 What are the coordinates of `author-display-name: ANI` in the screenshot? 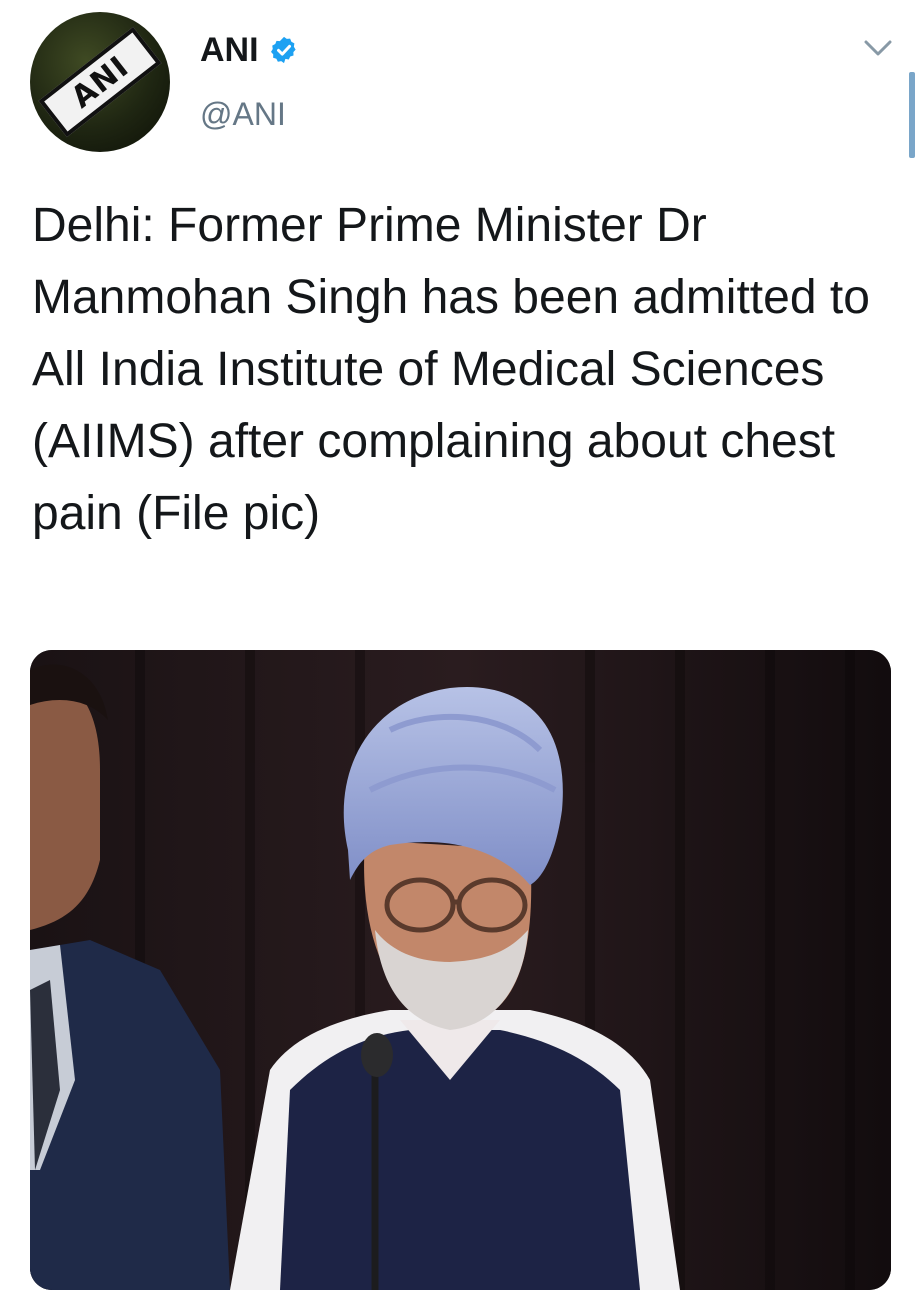 It's located at (229, 50).